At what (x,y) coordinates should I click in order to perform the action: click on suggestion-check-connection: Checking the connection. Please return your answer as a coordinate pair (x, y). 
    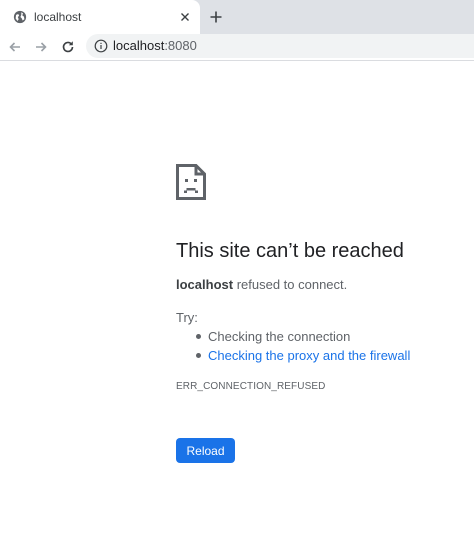
    Looking at the image, I should click on (293, 336).